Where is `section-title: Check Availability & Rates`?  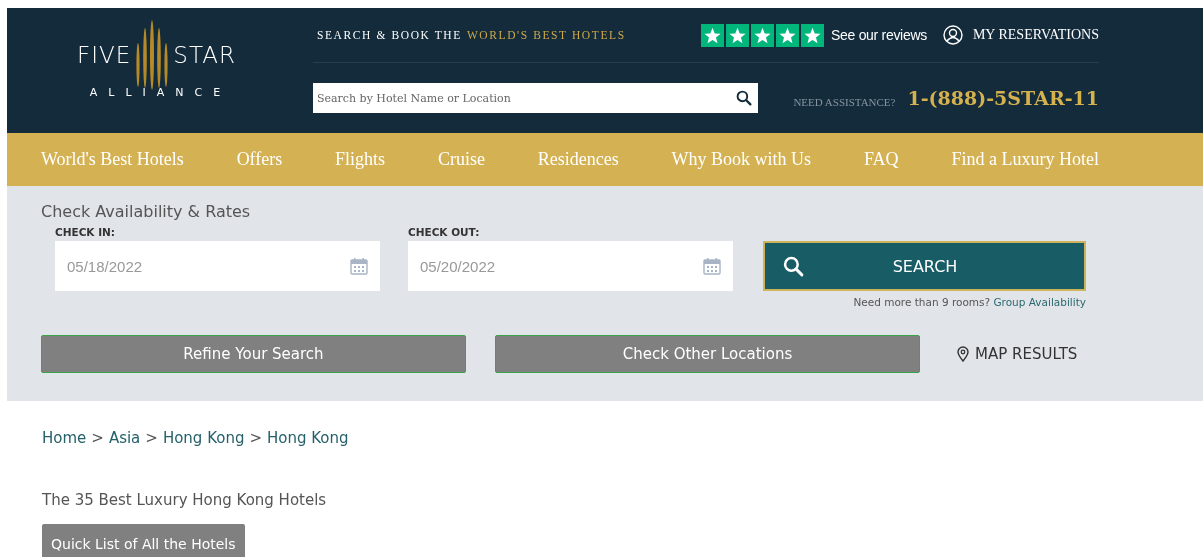 section-title: Check Availability & Rates is located at coordinates (146, 211).